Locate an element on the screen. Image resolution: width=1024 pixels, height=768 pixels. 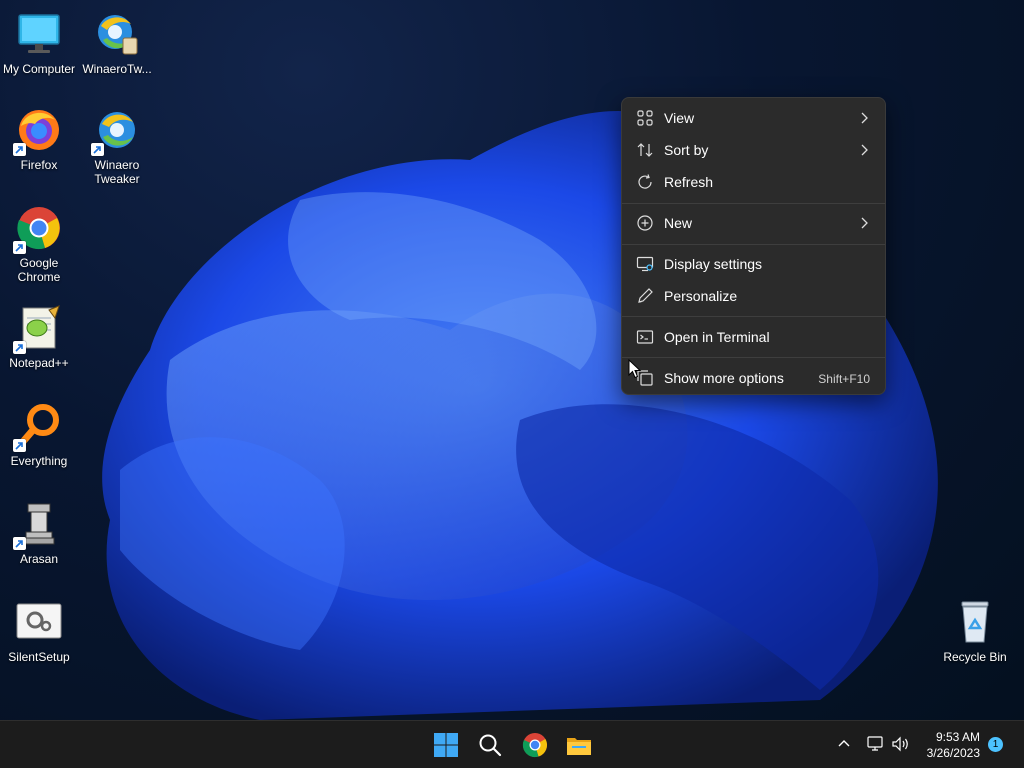
desktop-icon-arasan: Arasan is located at coordinates (39, 533).